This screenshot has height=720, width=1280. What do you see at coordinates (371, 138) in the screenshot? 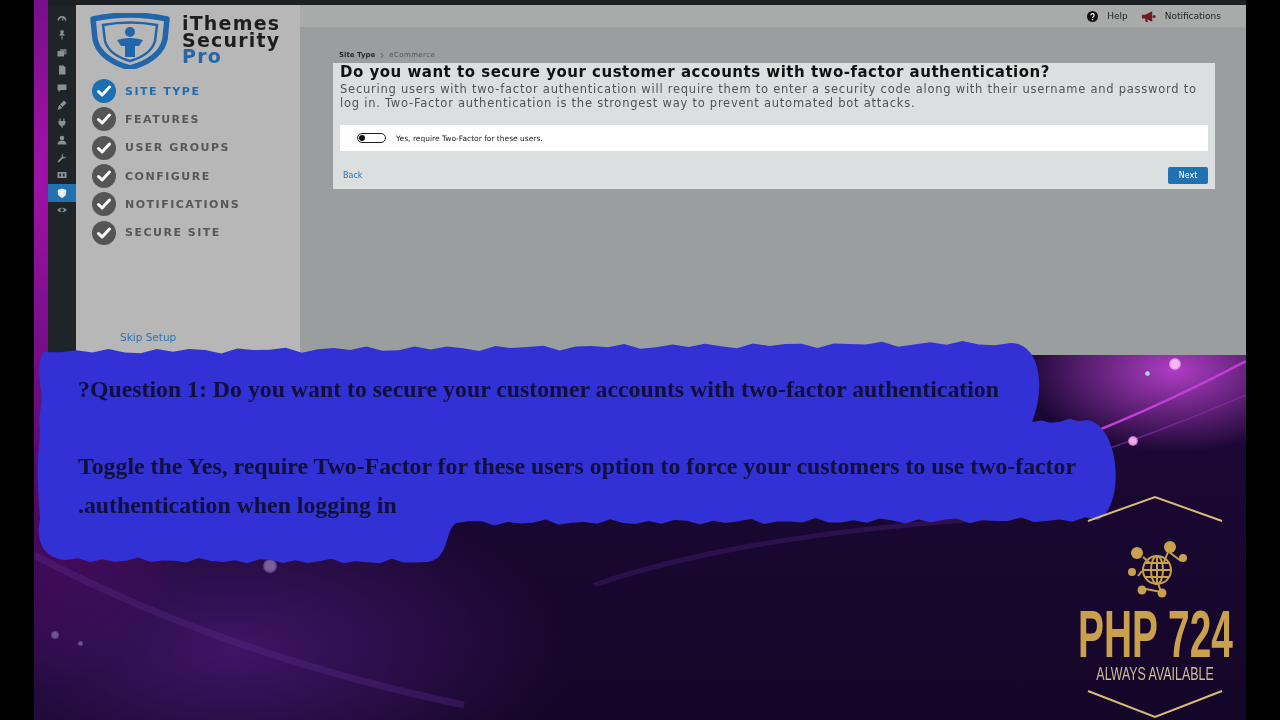
I see `toggle-switch` at bounding box center [371, 138].